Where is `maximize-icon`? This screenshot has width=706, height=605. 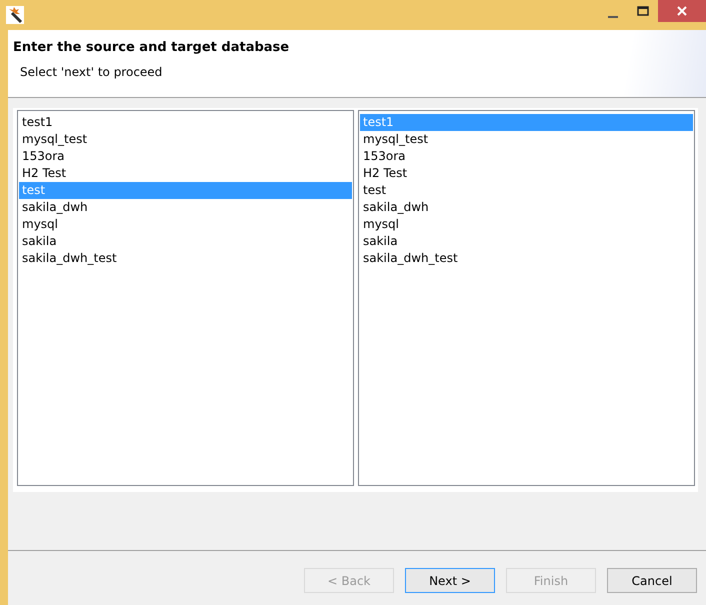 maximize-icon is located at coordinates (643, 11).